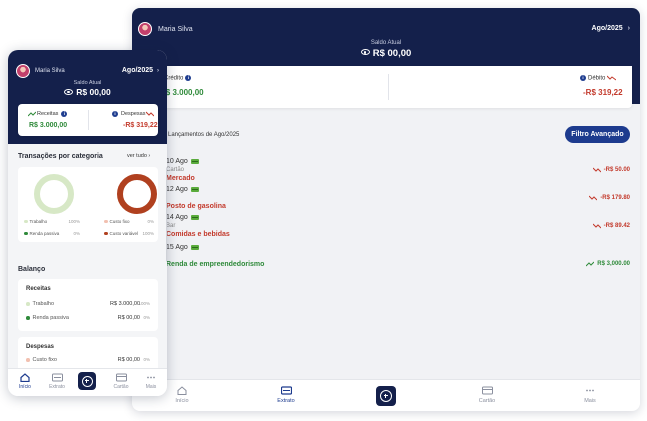  I want to click on transaction-amount: -R$ 89.42, so click(616, 226).